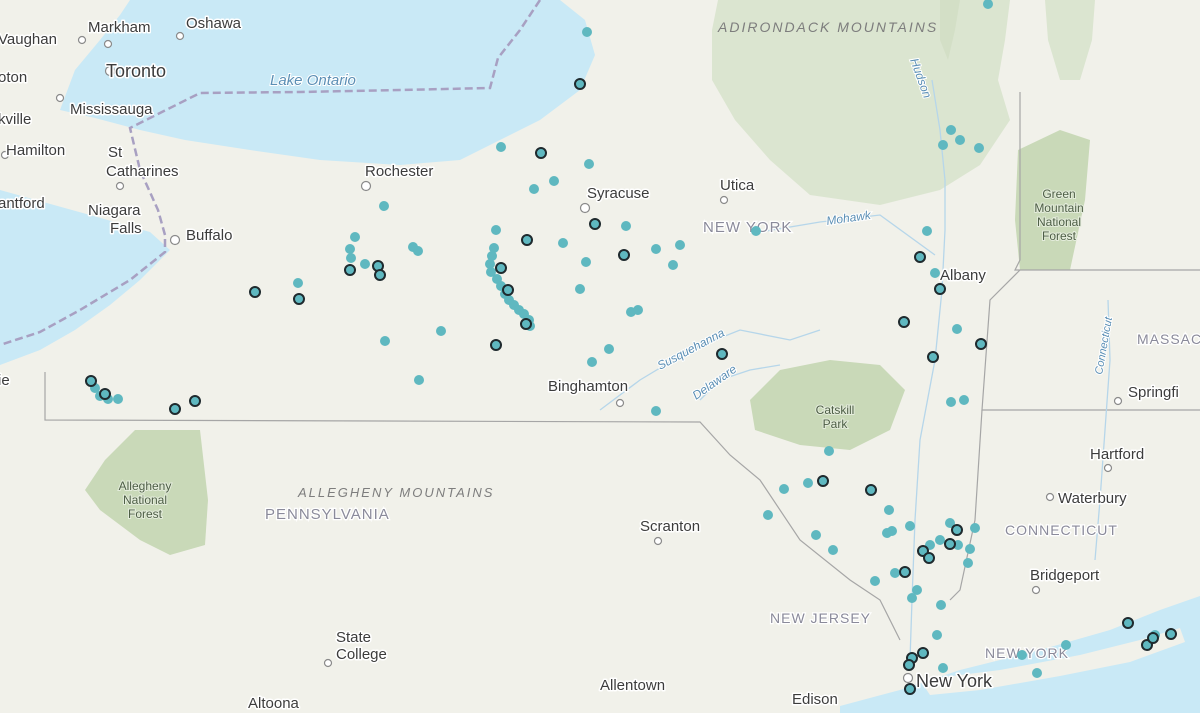 The height and width of the screenshot is (713, 1200). What do you see at coordinates (620, 403) in the screenshot?
I see `city-marker-binghamton` at bounding box center [620, 403].